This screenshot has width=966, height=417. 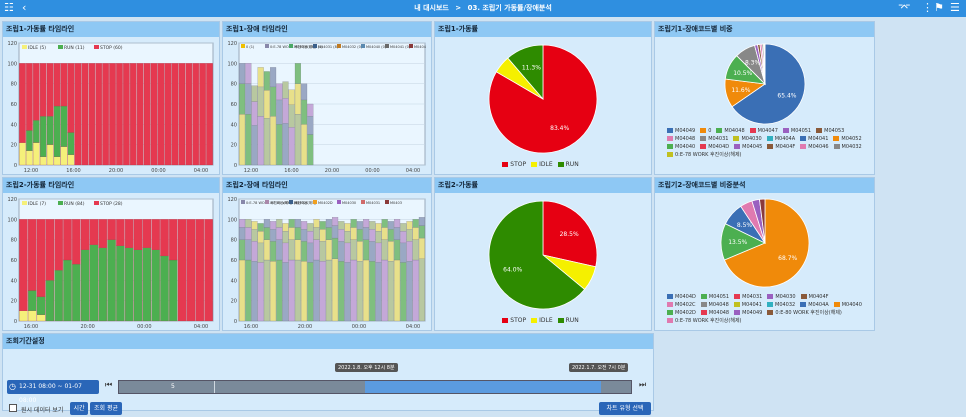 I want to click on skip-end-icon: ⏭, so click(x=642, y=385).